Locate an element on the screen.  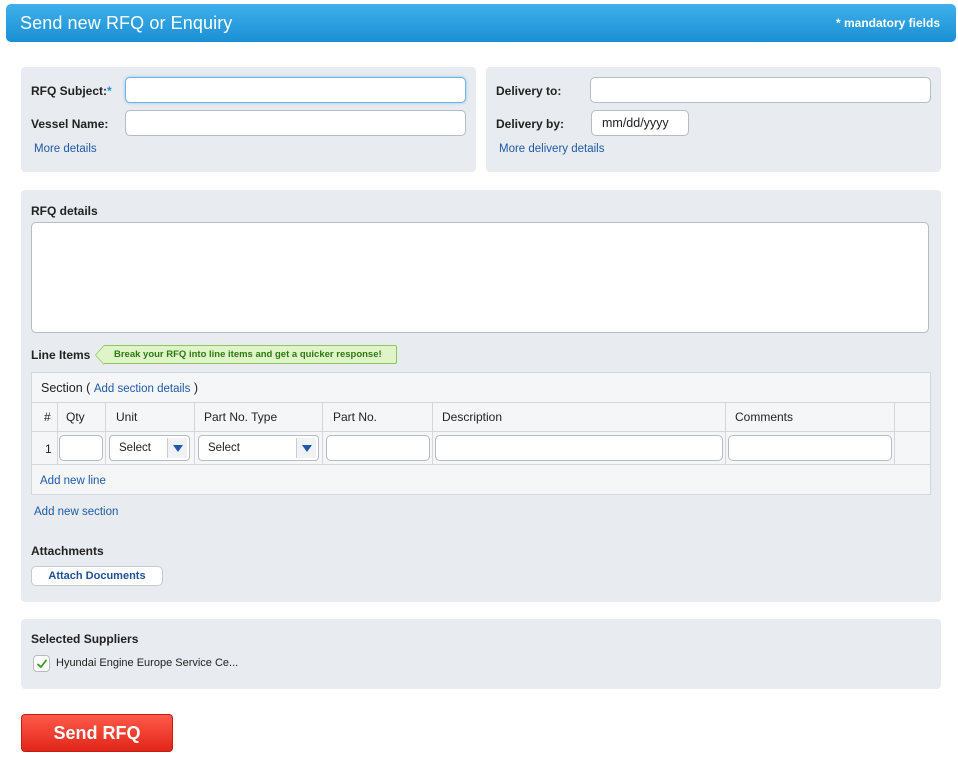
qty-input is located at coordinates (81, 448).